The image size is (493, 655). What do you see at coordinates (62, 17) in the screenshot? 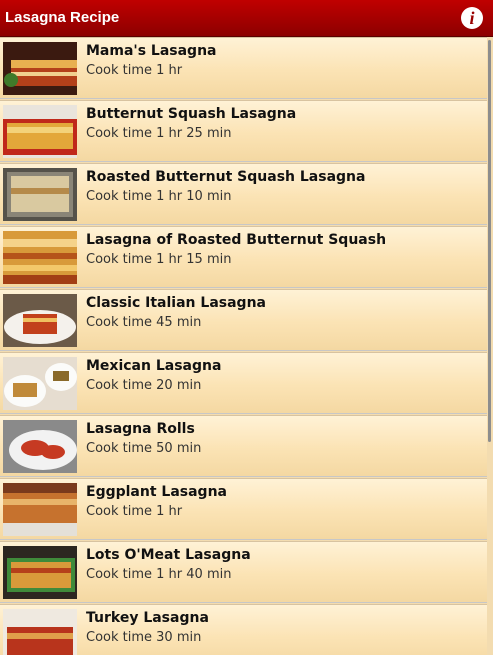
I see `app-title: Lasagna Recipe` at bounding box center [62, 17].